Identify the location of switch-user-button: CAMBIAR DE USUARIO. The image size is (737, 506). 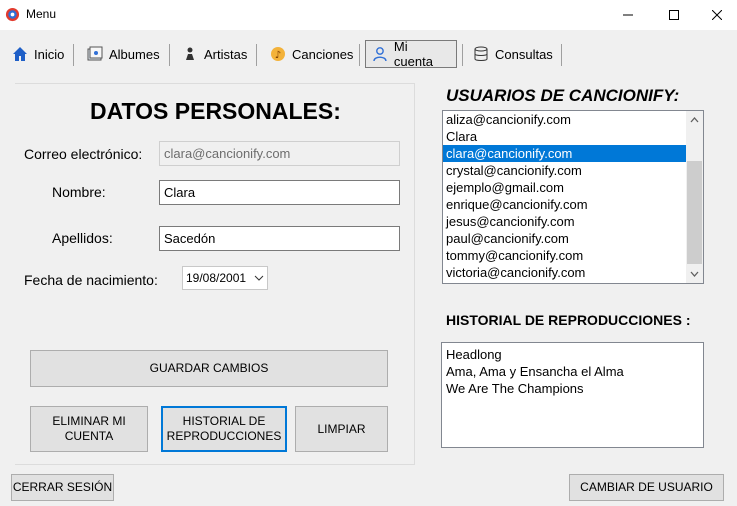
(646, 487).